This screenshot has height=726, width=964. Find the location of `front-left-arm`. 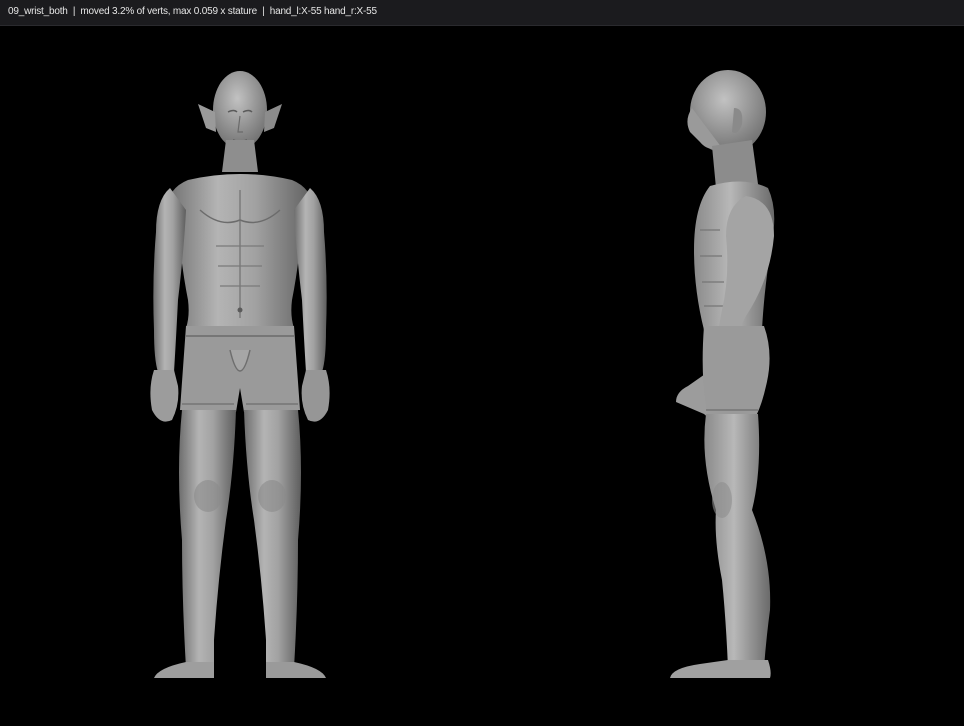

front-left-arm is located at coordinates (169, 280).